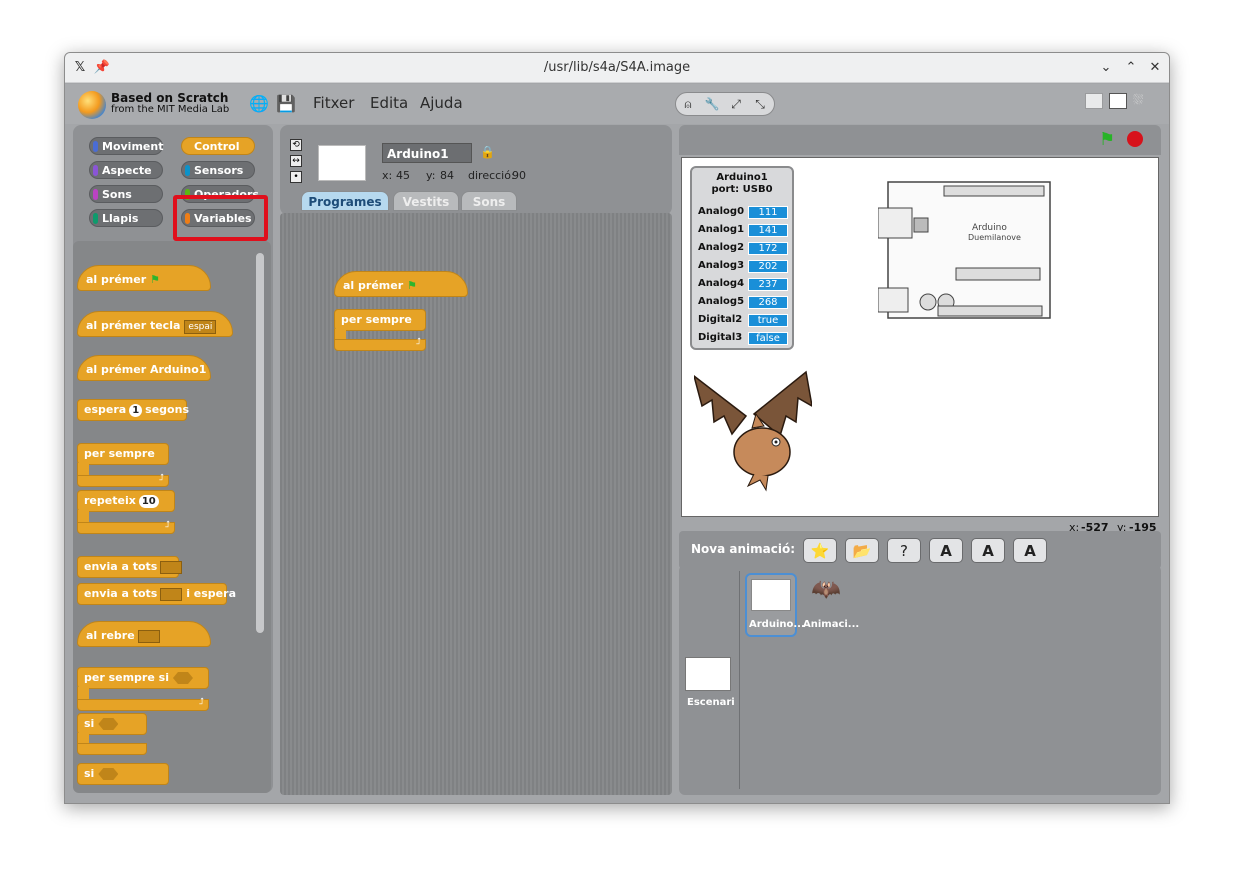  I want to click on category-sensing: Sensors, so click(218, 170).